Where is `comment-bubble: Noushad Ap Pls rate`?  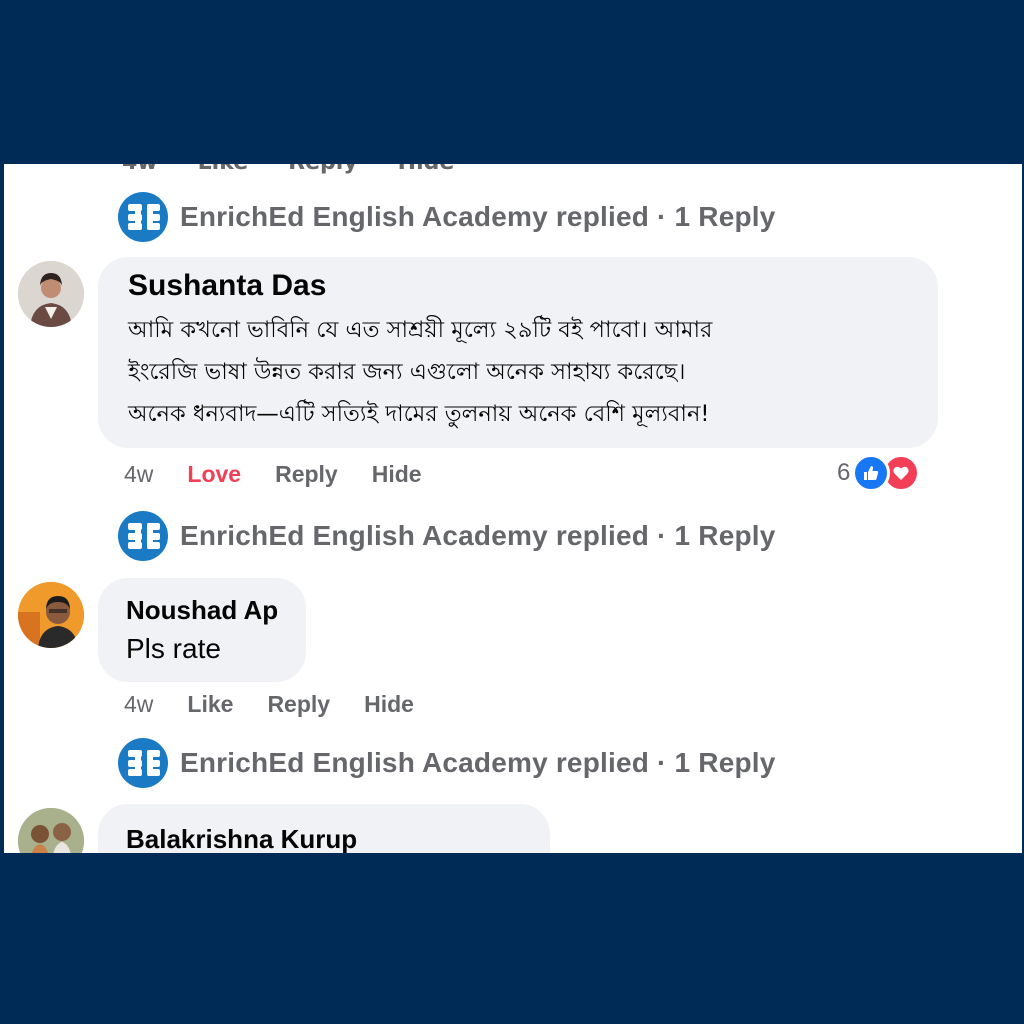
comment-bubble: Noushad Ap Pls rate is located at coordinates (202, 630).